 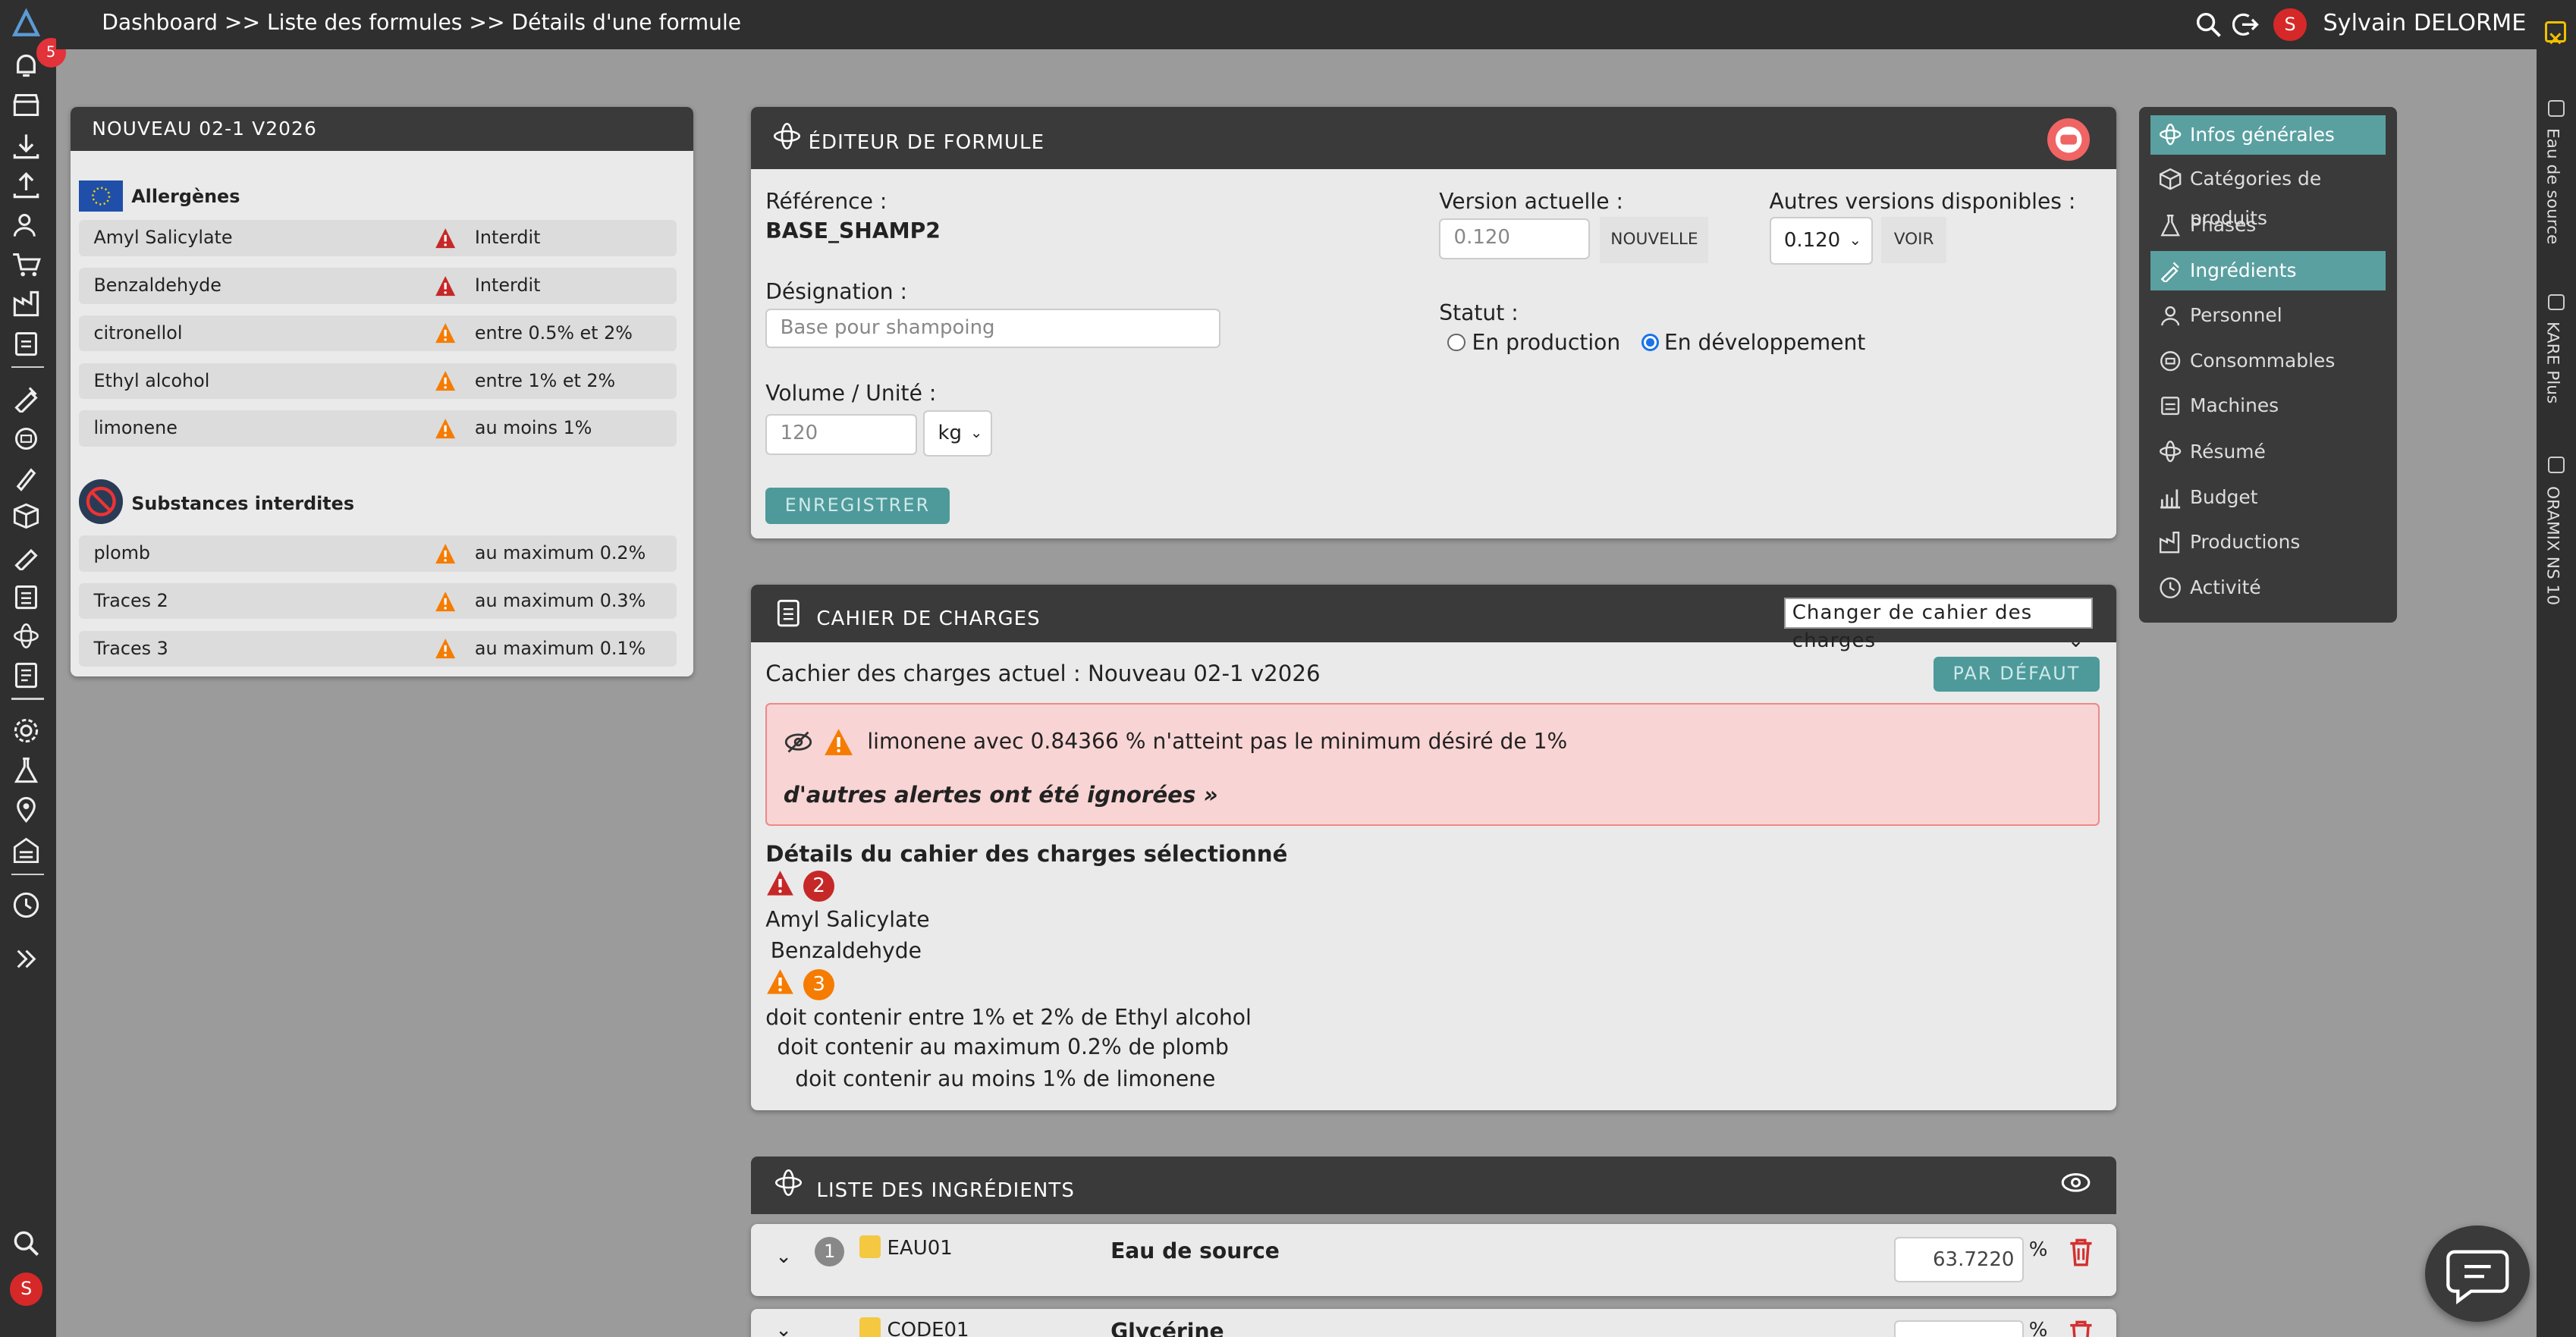 I want to click on unit-select: kg ⌄, so click(x=958, y=433).